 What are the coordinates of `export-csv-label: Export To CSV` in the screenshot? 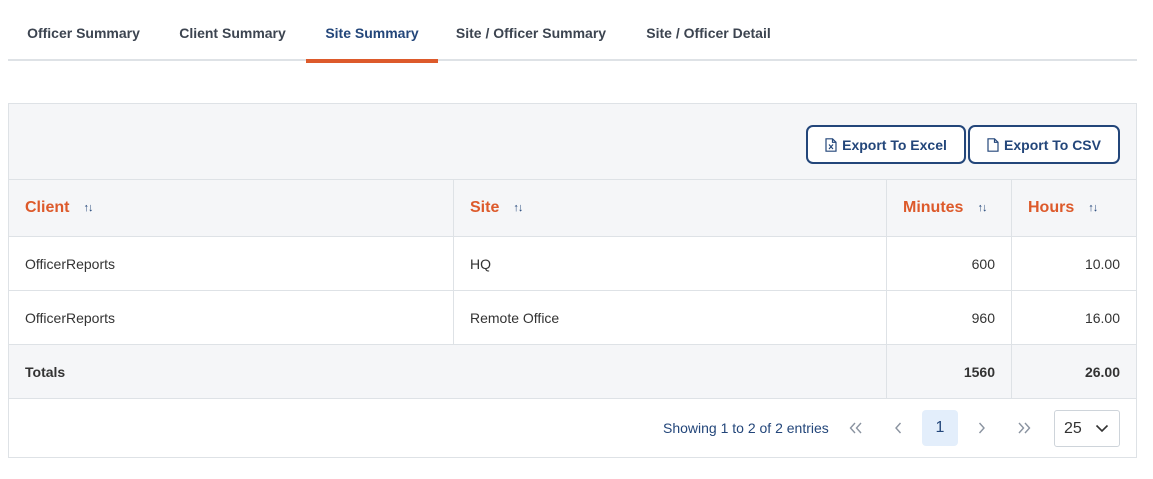 It's located at (1052, 144).